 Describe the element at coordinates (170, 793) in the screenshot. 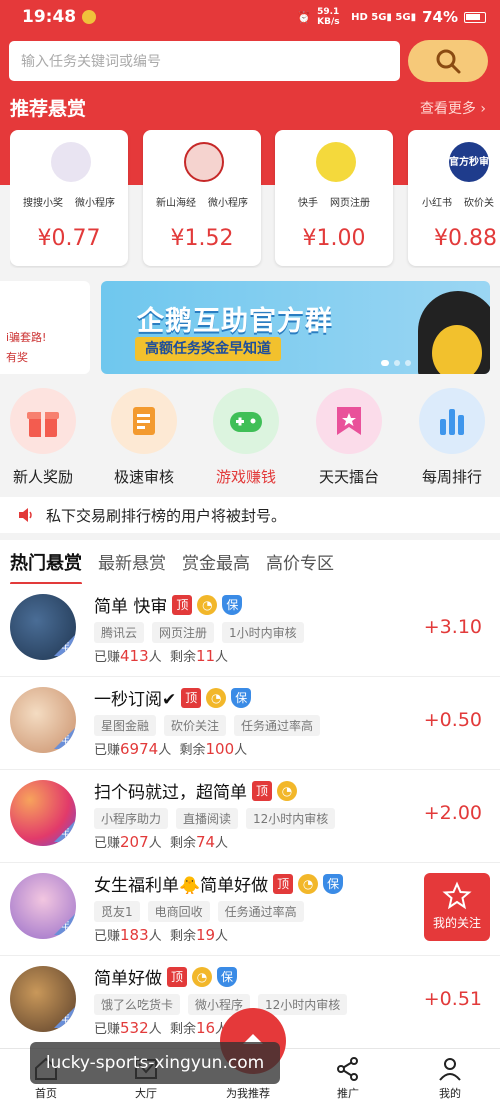

I see `task-title: 扫个码就过，超简单` at that location.